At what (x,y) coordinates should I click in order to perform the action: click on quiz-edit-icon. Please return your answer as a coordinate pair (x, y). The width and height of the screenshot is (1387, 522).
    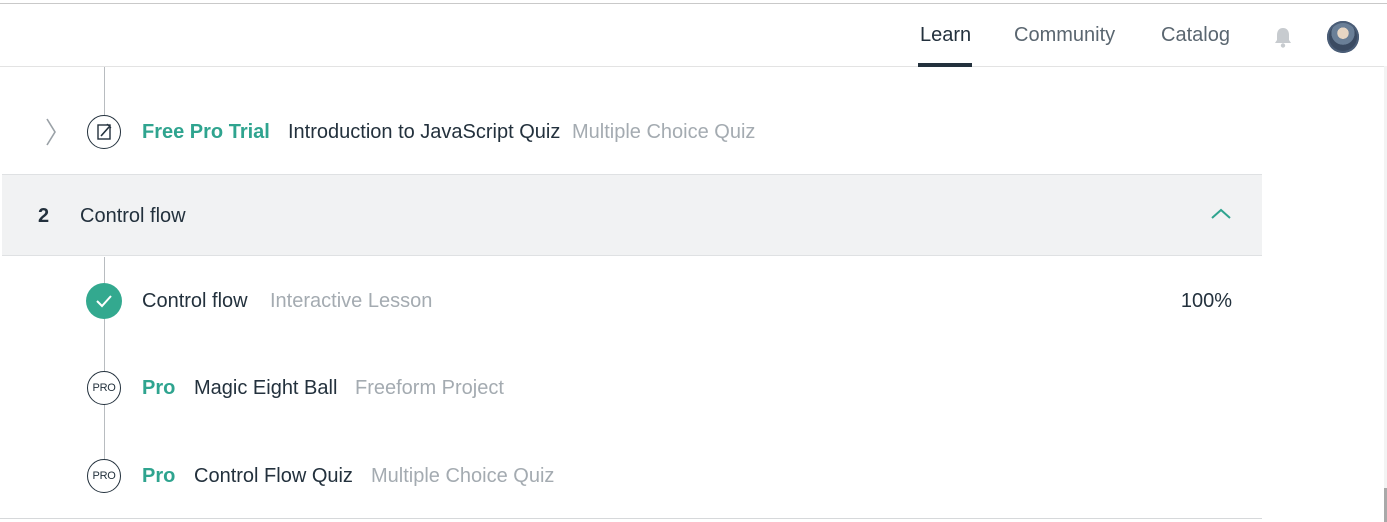
    Looking at the image, I should click on (104, 132).